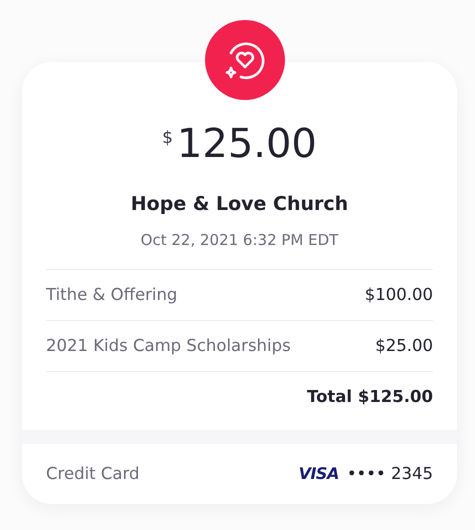 This screenshot has height=530, width=475. What do you see at coordinates (168, 345) in the screenshot?
I see `line-item-label: 2021 Kids Camp Scholarships` at bounding box center [168, 345].